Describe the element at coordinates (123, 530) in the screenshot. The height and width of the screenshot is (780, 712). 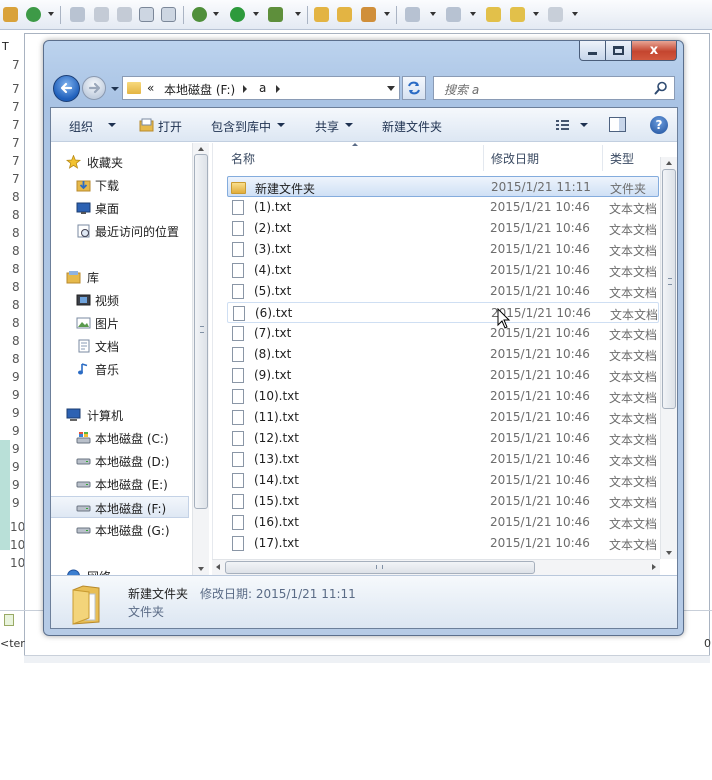
I see `nav-item-drive-g: 本地磁盘 (G:)` at that location.